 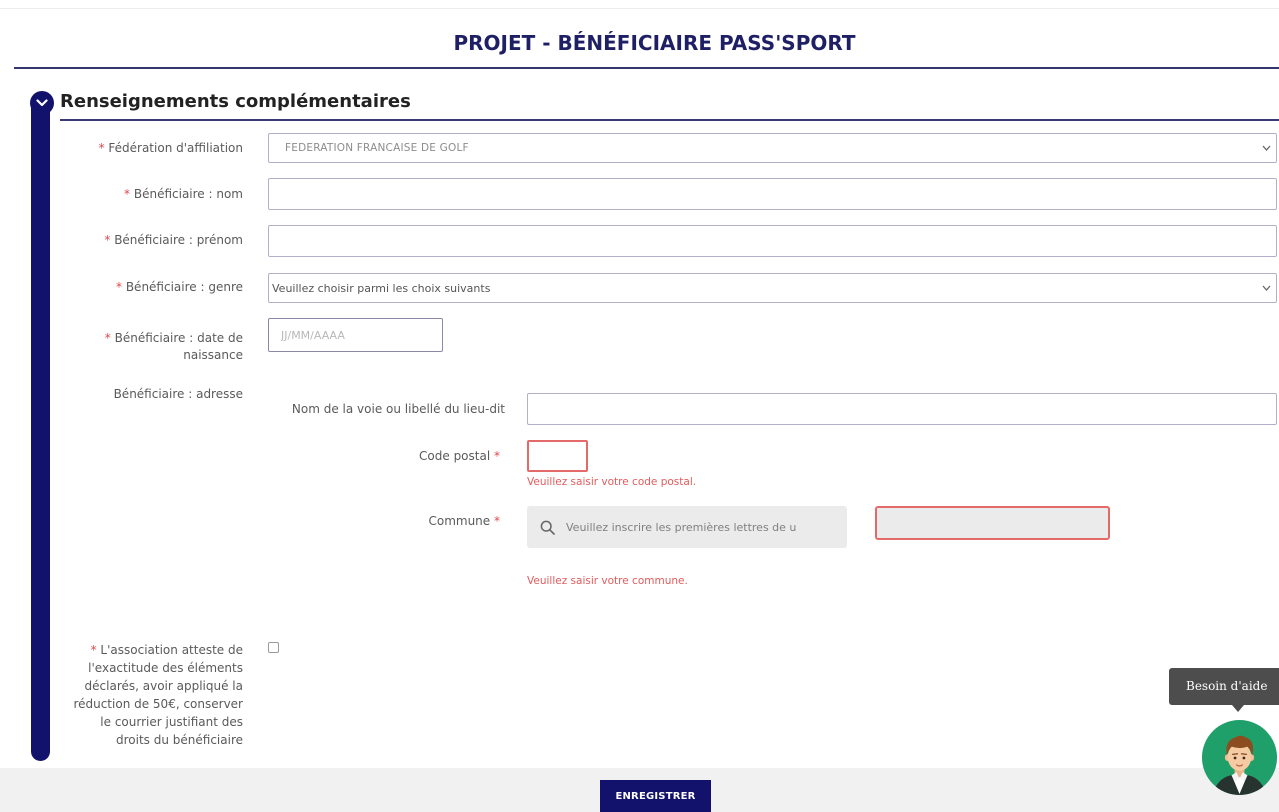 I want to click on birth-date-label-text: Bénéficiaire : date de naissance, so click(x=178, y=346).